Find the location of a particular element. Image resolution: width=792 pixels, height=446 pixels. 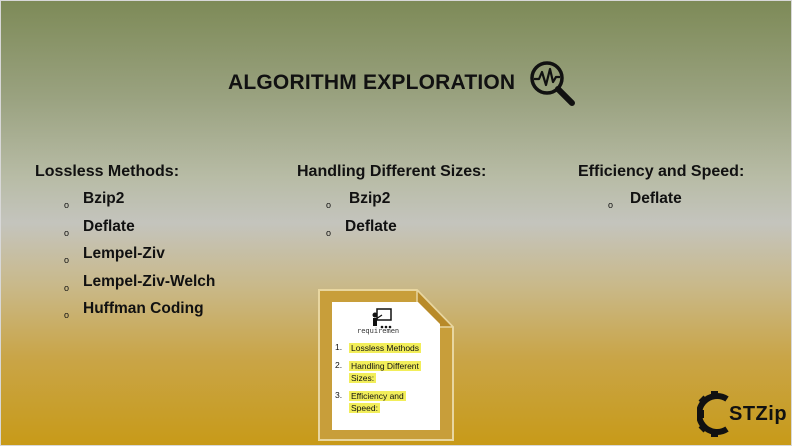

stzip-logo: STZip is located at coordinates (742, 414).